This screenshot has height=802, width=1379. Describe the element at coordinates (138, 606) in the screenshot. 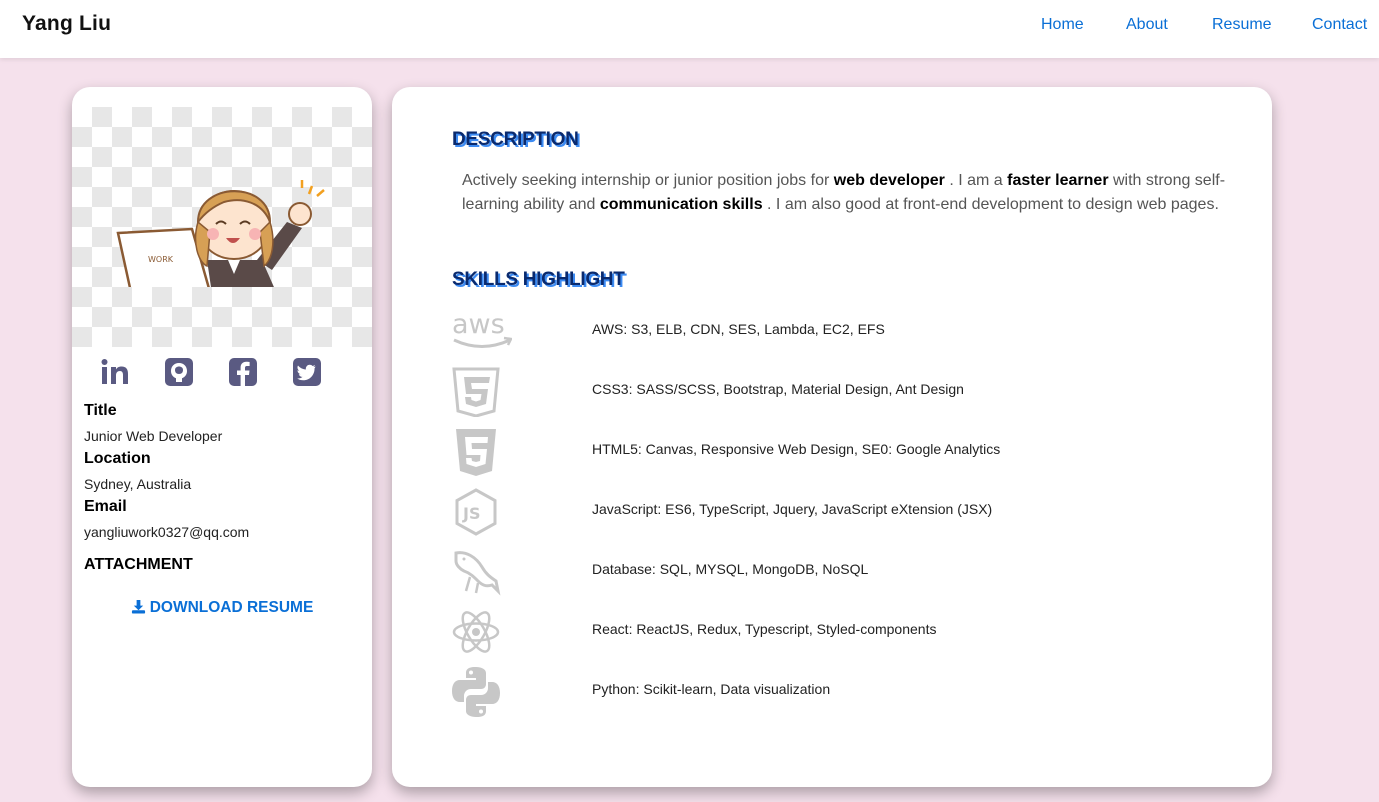

I see `download-icon` at that location.